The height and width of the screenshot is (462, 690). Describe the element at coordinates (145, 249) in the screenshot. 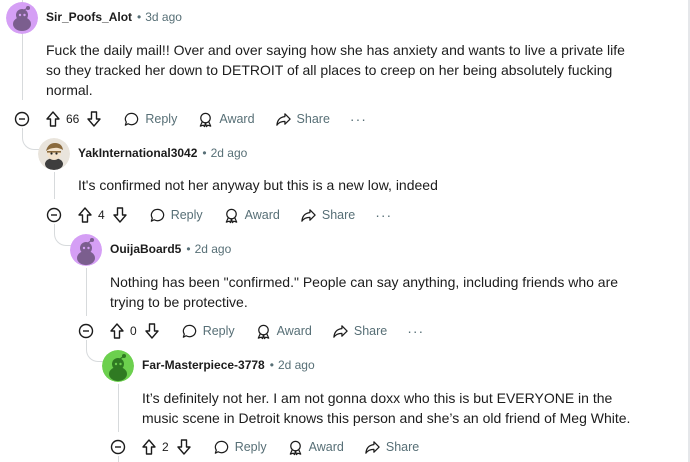

I see `username-link: OuijaBoard5` at that location.